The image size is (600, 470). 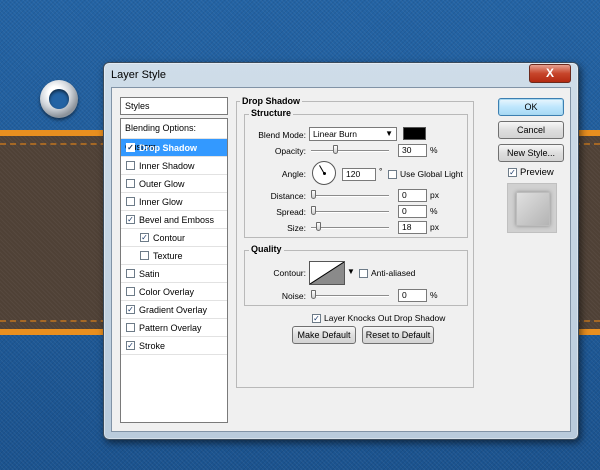 I want to click on style-item-outer-glow: Outer Glow, so click(x=174, y=184).